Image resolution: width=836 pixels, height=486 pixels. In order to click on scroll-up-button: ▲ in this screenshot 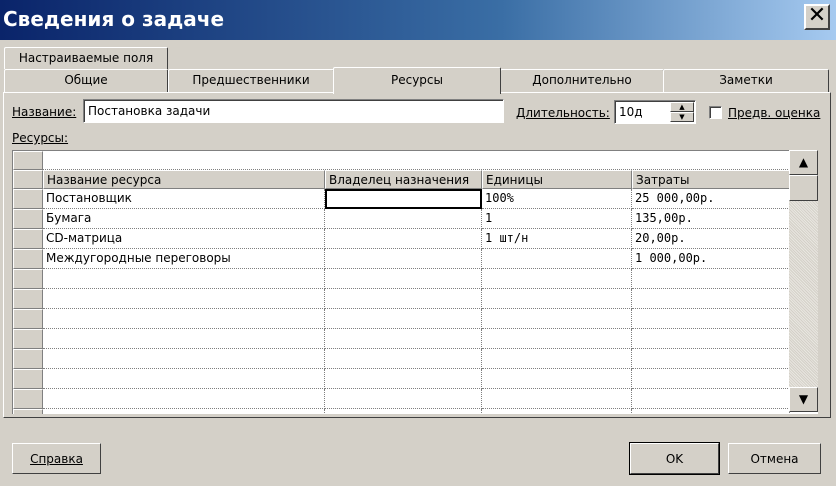, I will do `click(803, 162)`.